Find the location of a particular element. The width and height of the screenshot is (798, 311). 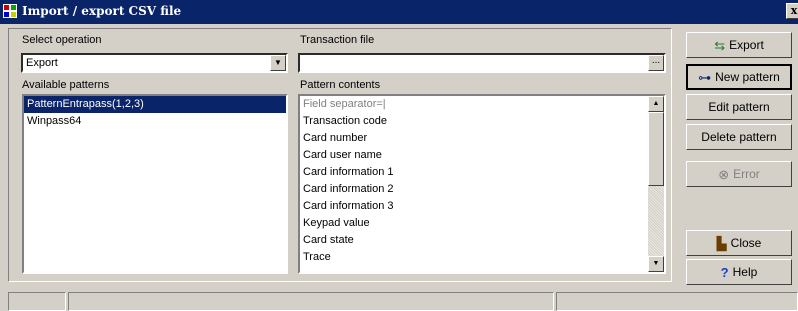

delete-pattern-button: Delete pattern is located at coordinates (739, 137).